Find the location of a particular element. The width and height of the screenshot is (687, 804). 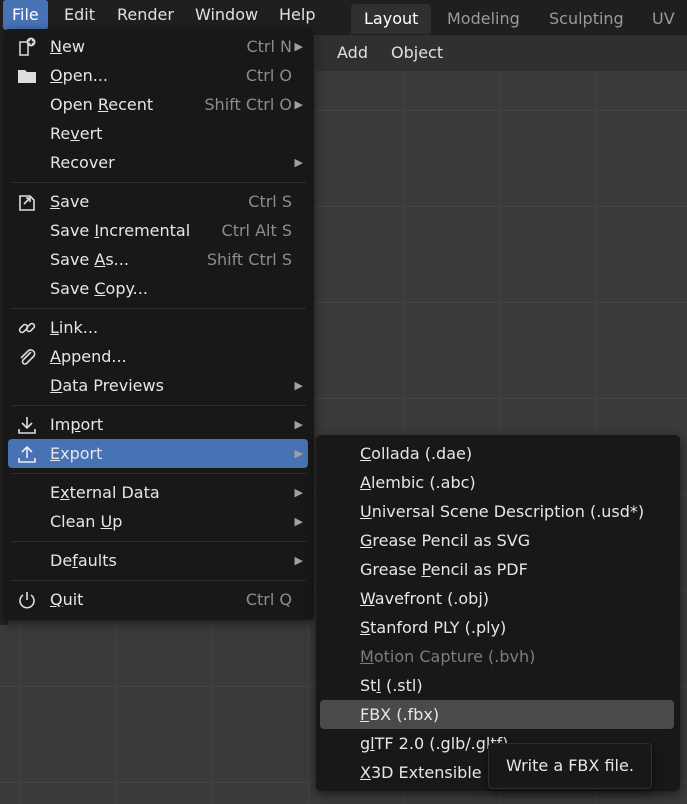

menu-item-label: Grease Pencil as PDF is located at coordinates (444, 569).